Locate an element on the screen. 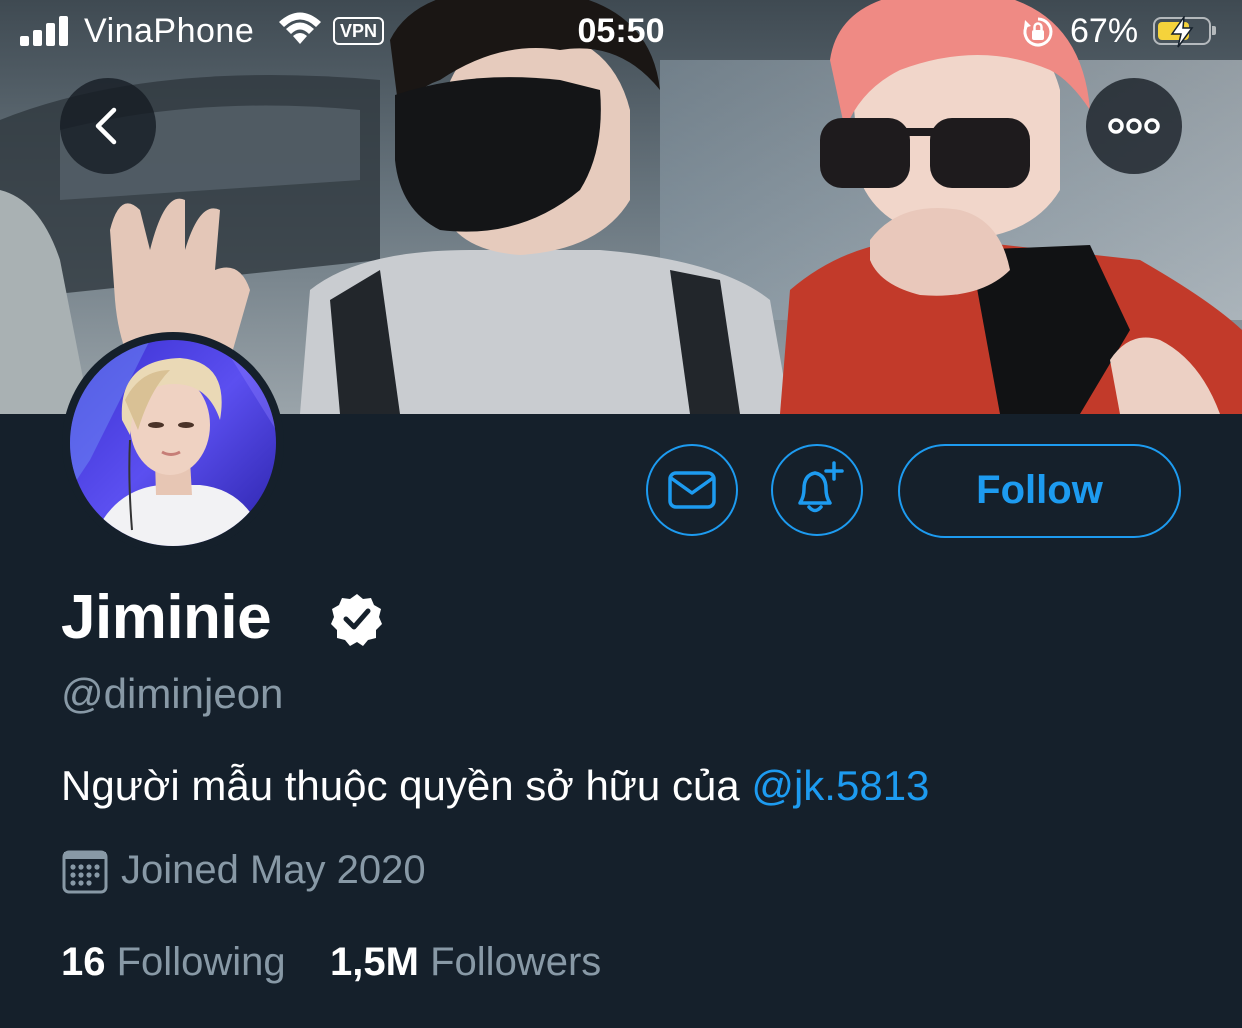  followers-count: 1,5M is located at coordinates (374, 962).